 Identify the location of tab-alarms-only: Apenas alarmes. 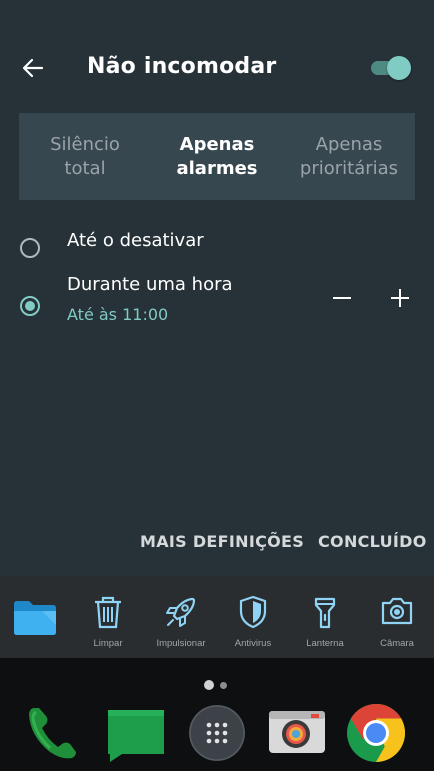
(217, 156).